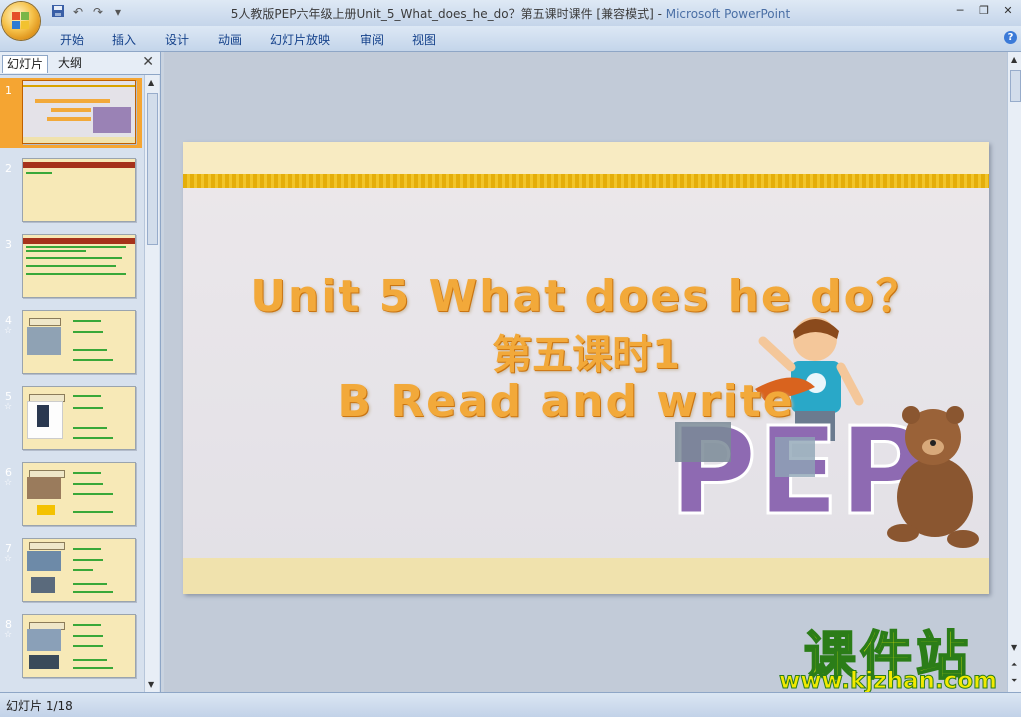 This screenshot has height=717, width=1021. What do you see at coordinates (510, 704) in the screenshot?
I see `status-bar: 幻灯片 1/18` at bounding box center [510, 704].